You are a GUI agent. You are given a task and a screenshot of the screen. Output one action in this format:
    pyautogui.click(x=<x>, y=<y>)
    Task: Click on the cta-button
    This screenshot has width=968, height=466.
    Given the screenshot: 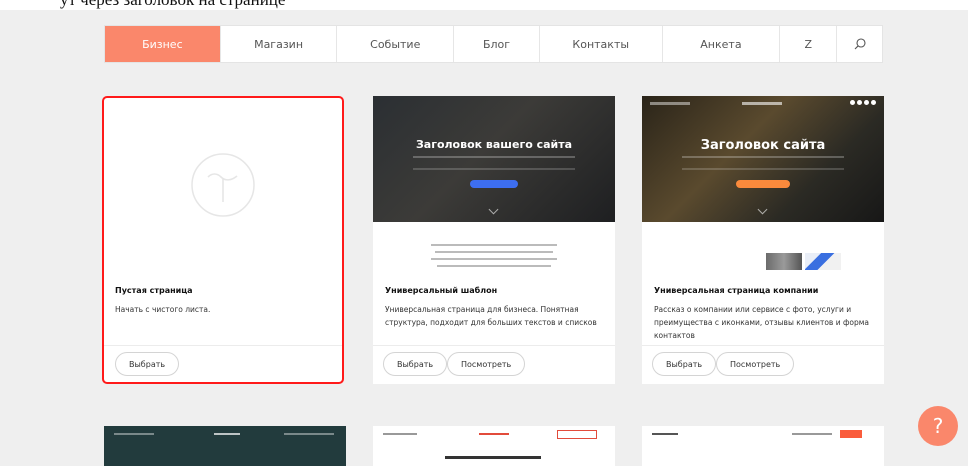 What is the action you would take?
    pyautogui.click(x=851, y=434)
    